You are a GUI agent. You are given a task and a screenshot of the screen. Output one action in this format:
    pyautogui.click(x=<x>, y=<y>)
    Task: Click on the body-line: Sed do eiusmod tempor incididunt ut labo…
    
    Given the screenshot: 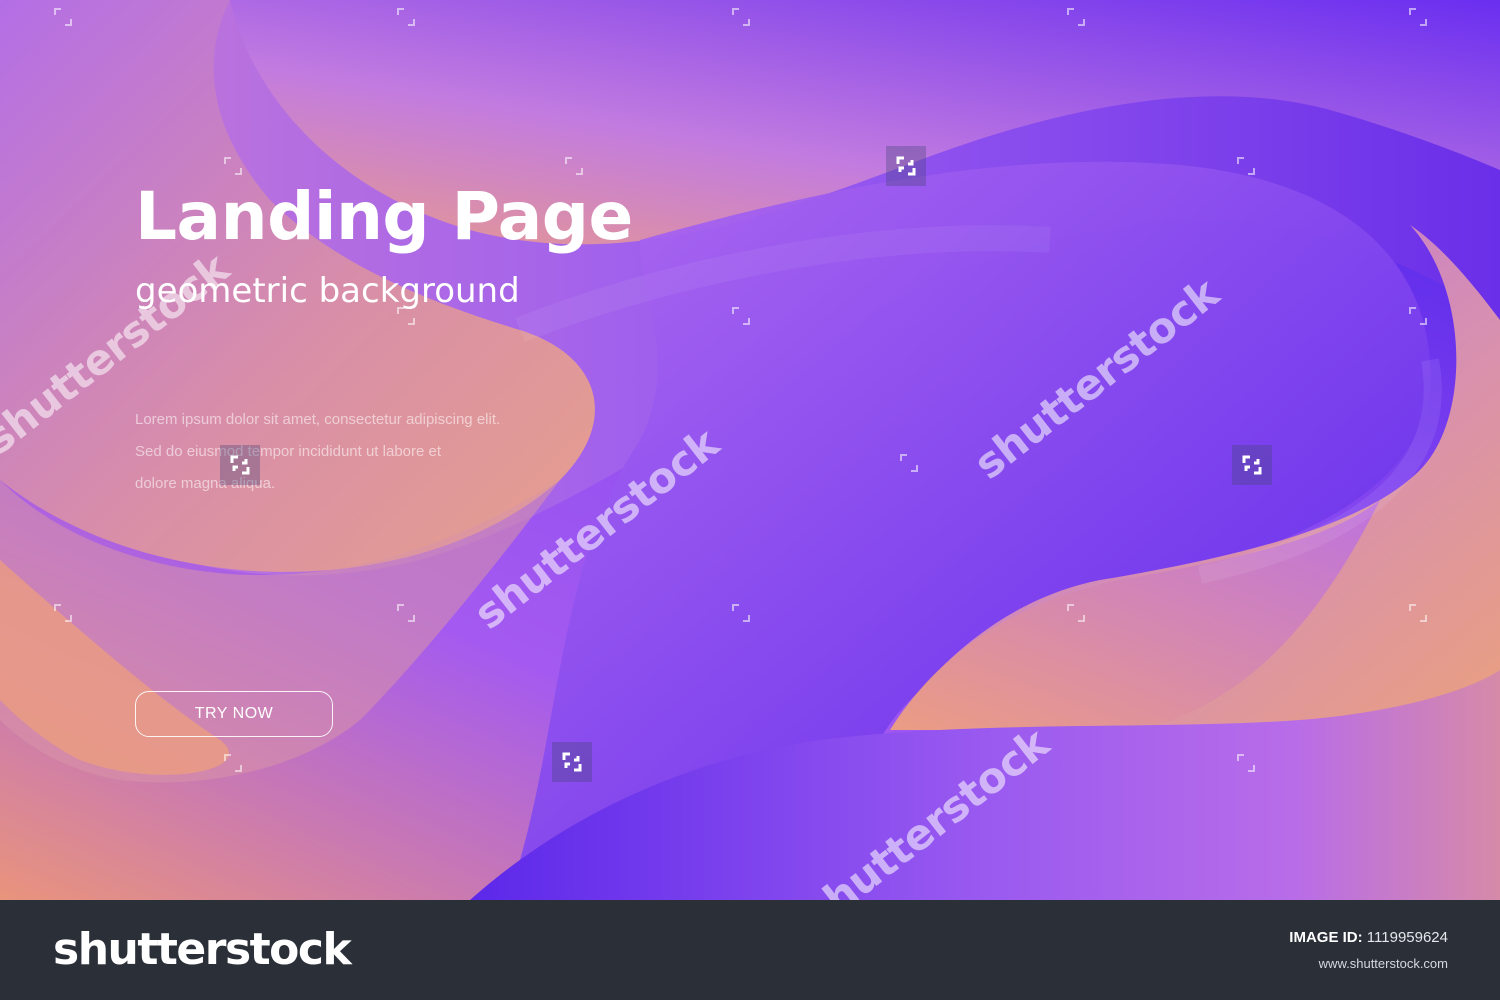 What is the action you would take?
    pyautogui.click(x=288, y=451)
    